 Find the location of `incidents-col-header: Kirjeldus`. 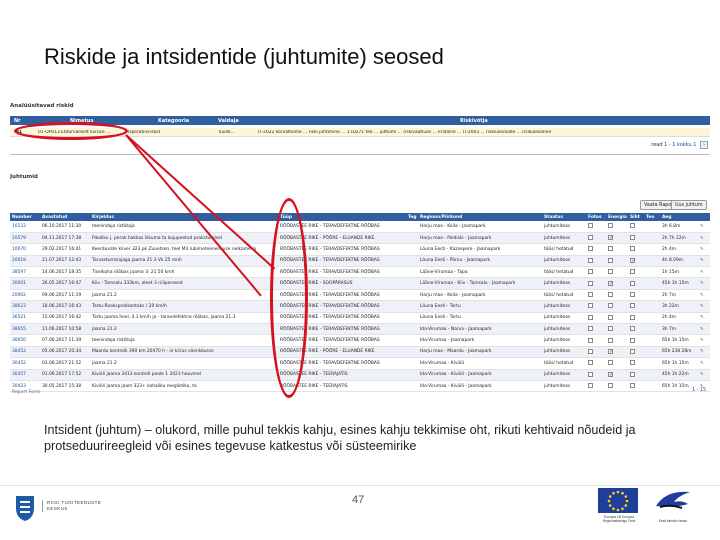

incidents-col-header: Kirjeldus is located at coordinates (184, 217).